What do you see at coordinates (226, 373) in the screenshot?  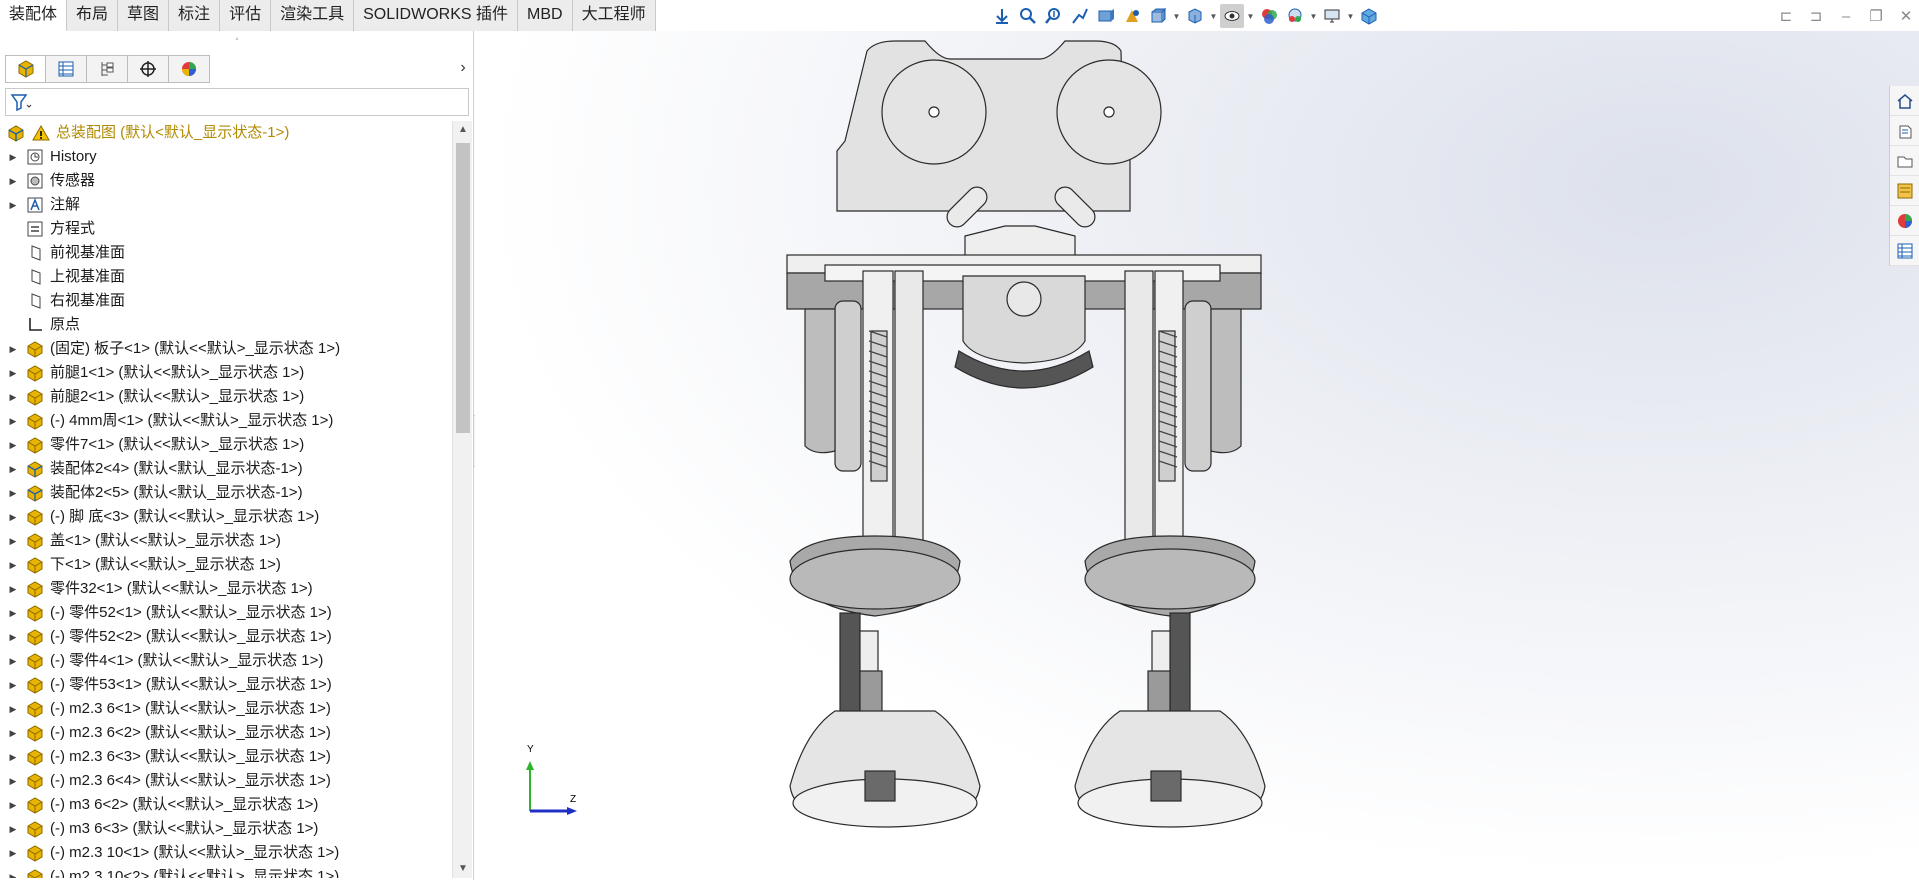 I see `tree-item: ▶ 前腿1<1> (默认<<默认>_显示状态 1>)` at bounding box center [226, 373].